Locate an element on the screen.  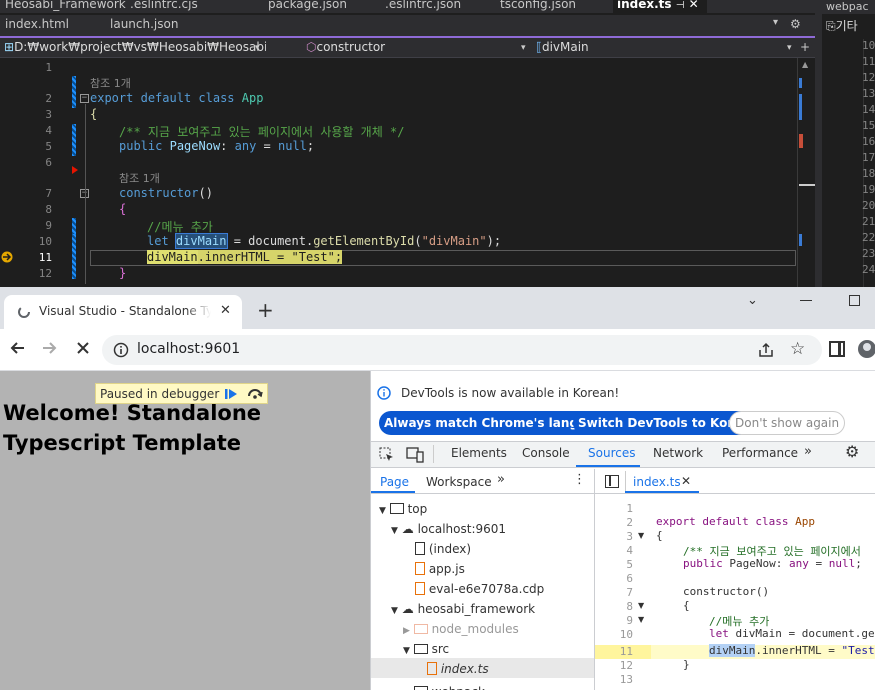
tab-sources: Sources is located at coordinates (611, 453).